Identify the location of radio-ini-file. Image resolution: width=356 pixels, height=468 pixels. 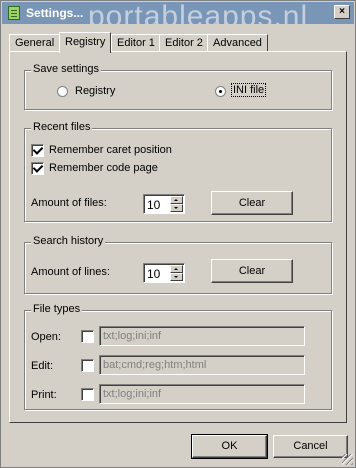
(220, 91).